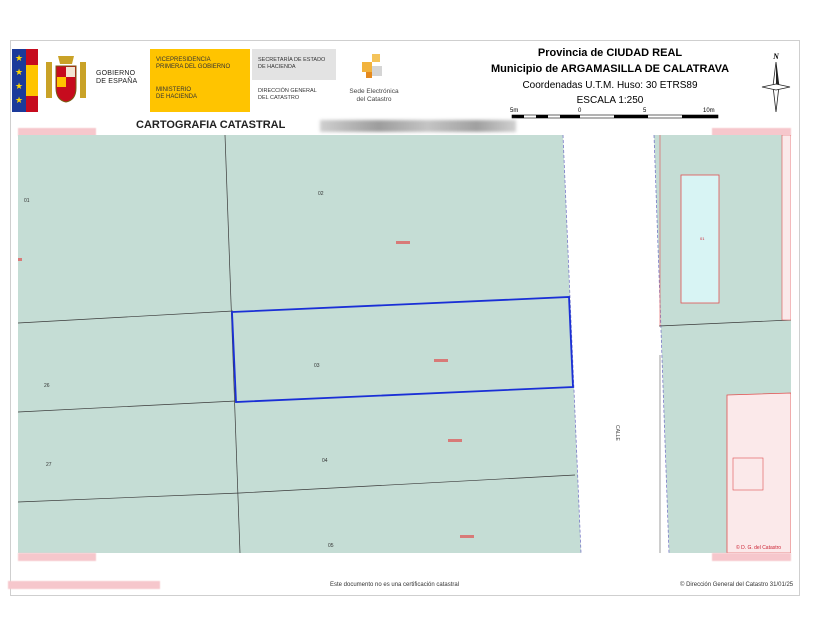  What do you see at coordinates (758, 547) in the screenshot?
I see `map-copyright: © D. G. del Catastro` at bounding box center [758, 547].